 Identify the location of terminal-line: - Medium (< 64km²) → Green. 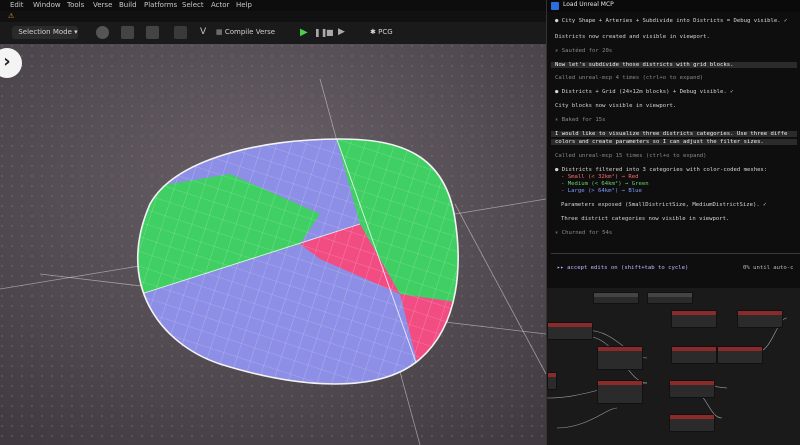
(605, 184).